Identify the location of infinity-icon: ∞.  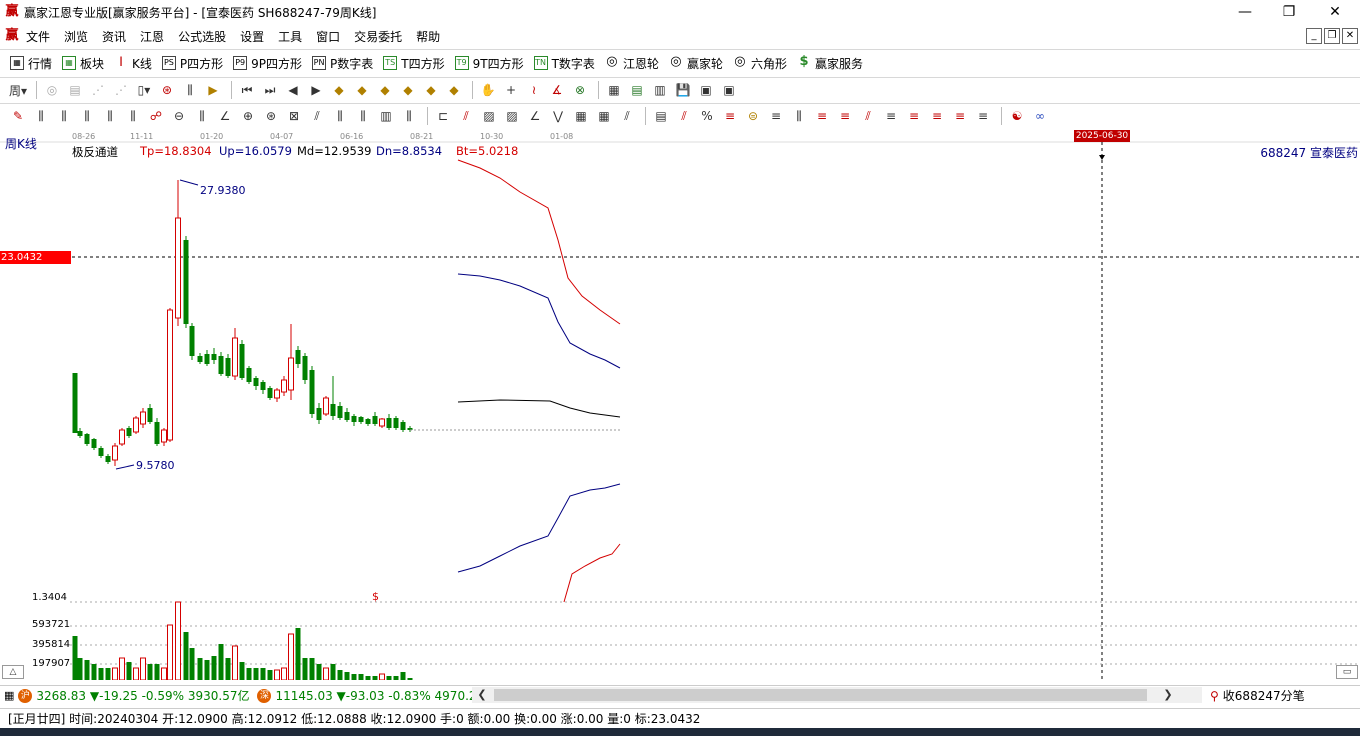
(1040, 116).